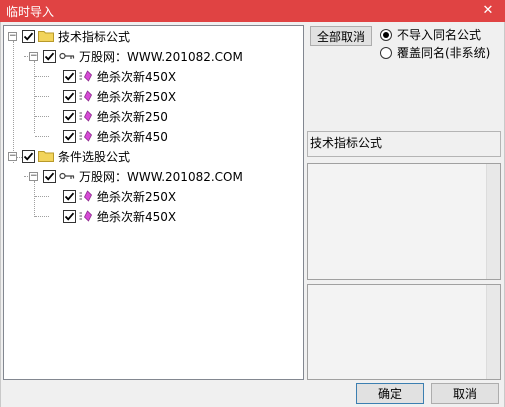 This screenshot has height=407, width=505. Describe the element at coordinates (30, 11) in the screenshot. I see `window-title: 临时导入` at that location.